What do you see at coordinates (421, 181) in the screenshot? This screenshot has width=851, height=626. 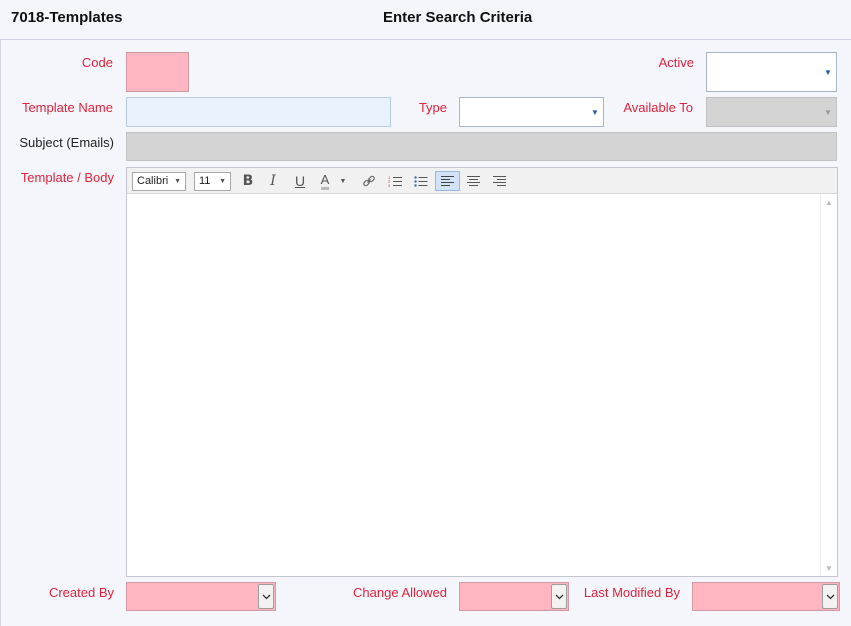 I see `bullet-list-icon` at bounding box center [421, 181].